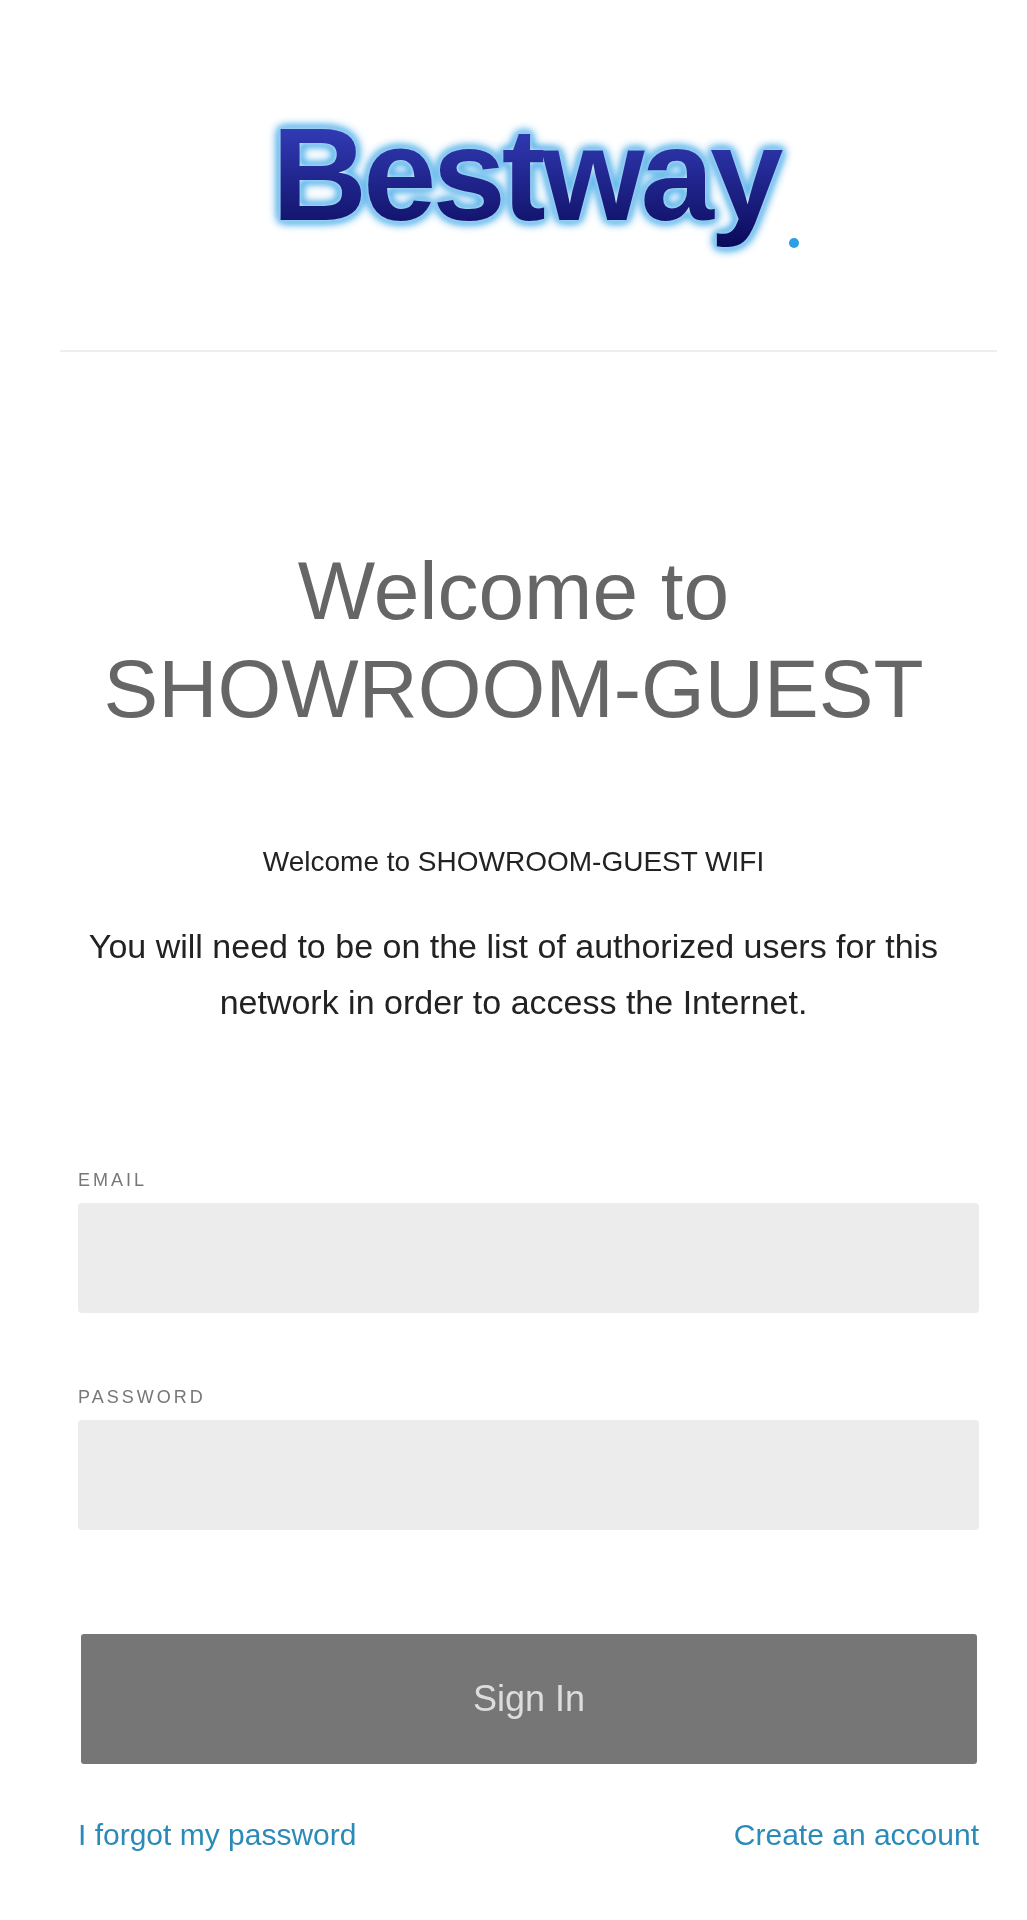  I want to click on welcome-heading: SHOWROOM-GUEST, so click(513, 689).